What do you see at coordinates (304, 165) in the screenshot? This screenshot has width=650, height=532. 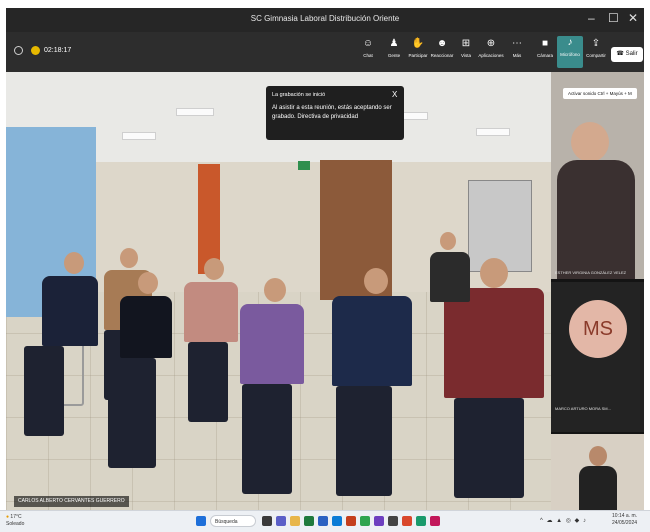 I see `exit-sign` at bounding box center [304, 165].